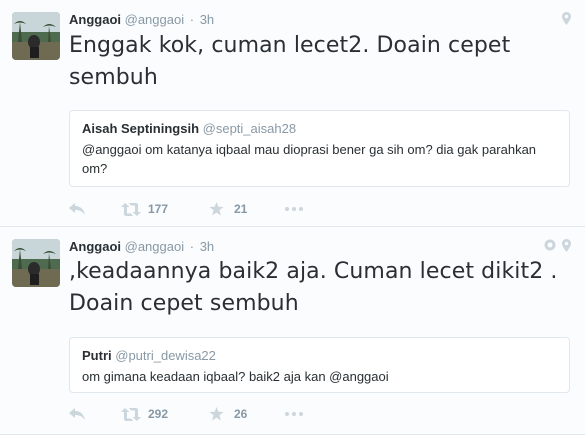 Image resolution: width=585 pixels, height=435 pixels. Describe the element at coordinates (158, 414) in the screenshot. I see `retweet-count: 292` at that location.